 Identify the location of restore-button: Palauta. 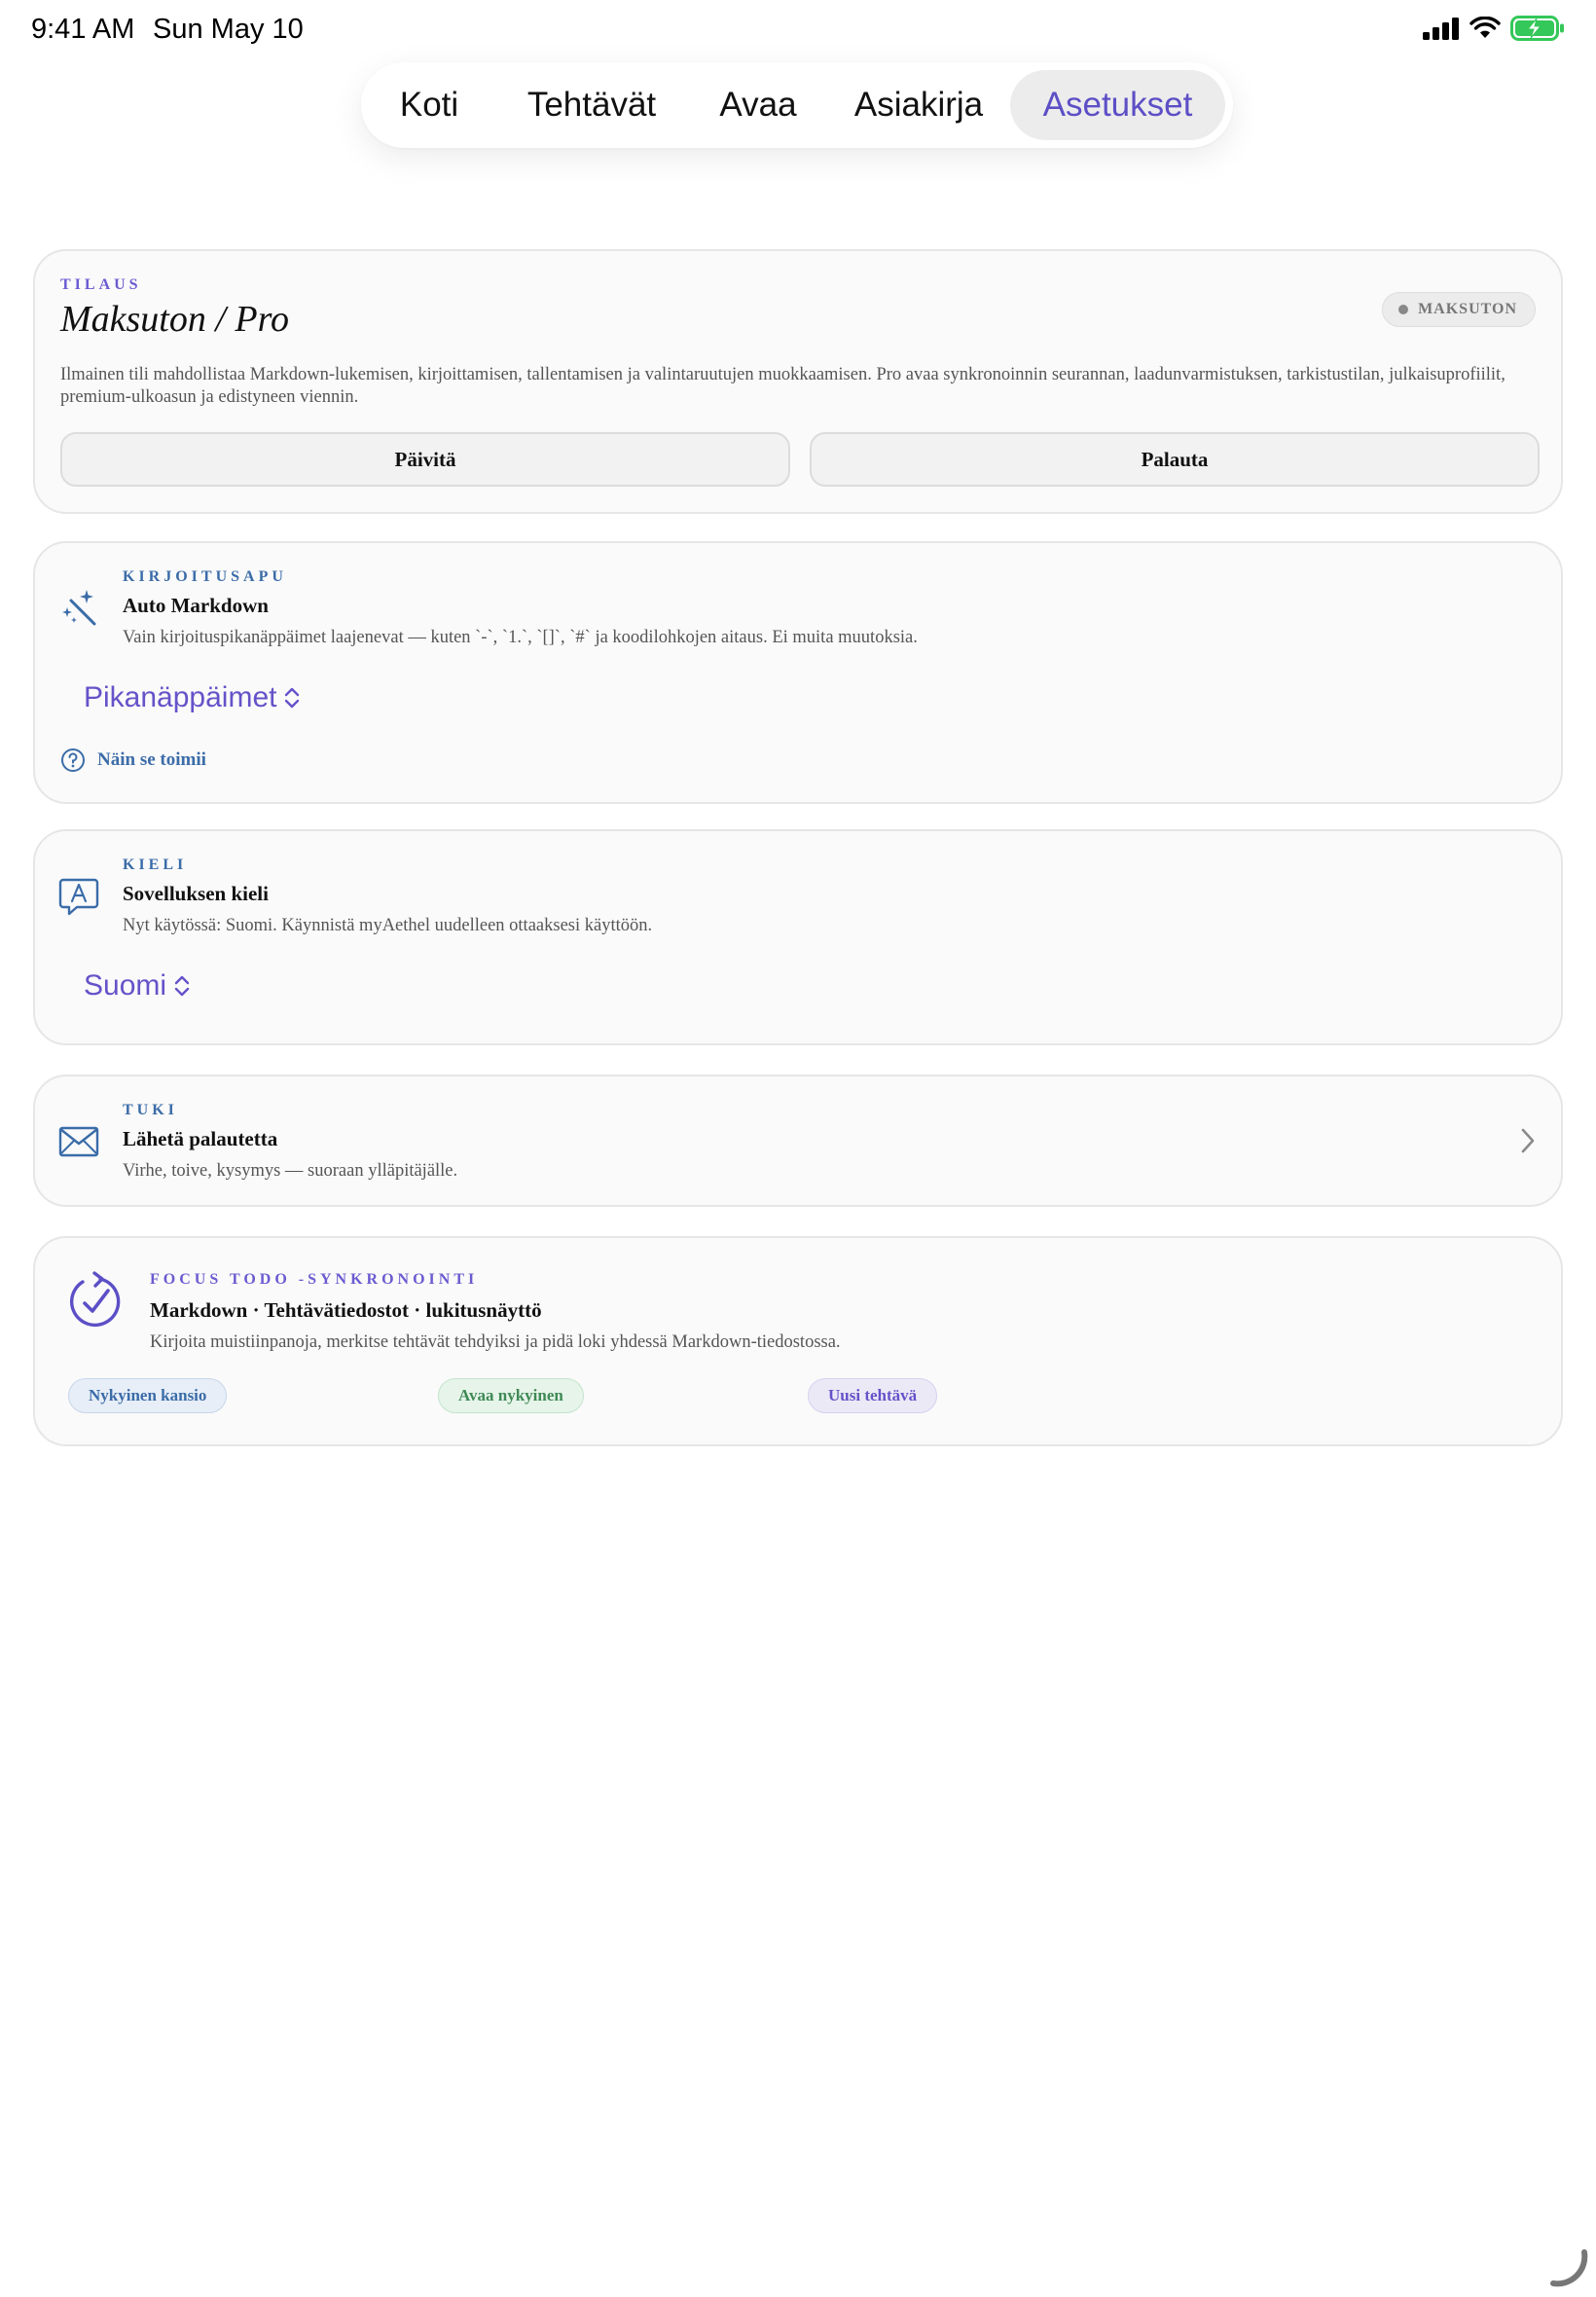
(1175, 459).